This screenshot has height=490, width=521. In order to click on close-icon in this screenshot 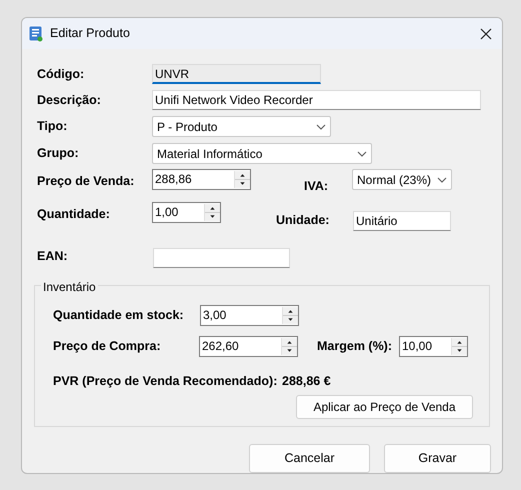, I will do `click(486, 34)`.